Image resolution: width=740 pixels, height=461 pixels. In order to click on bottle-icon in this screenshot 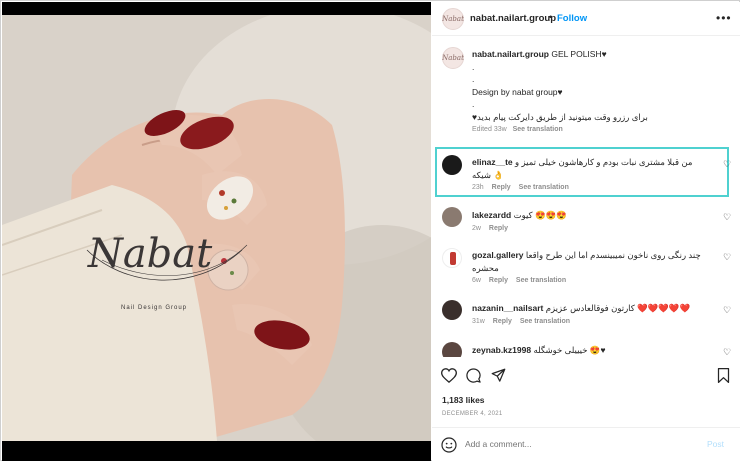, I will do `click(453, 258)`.